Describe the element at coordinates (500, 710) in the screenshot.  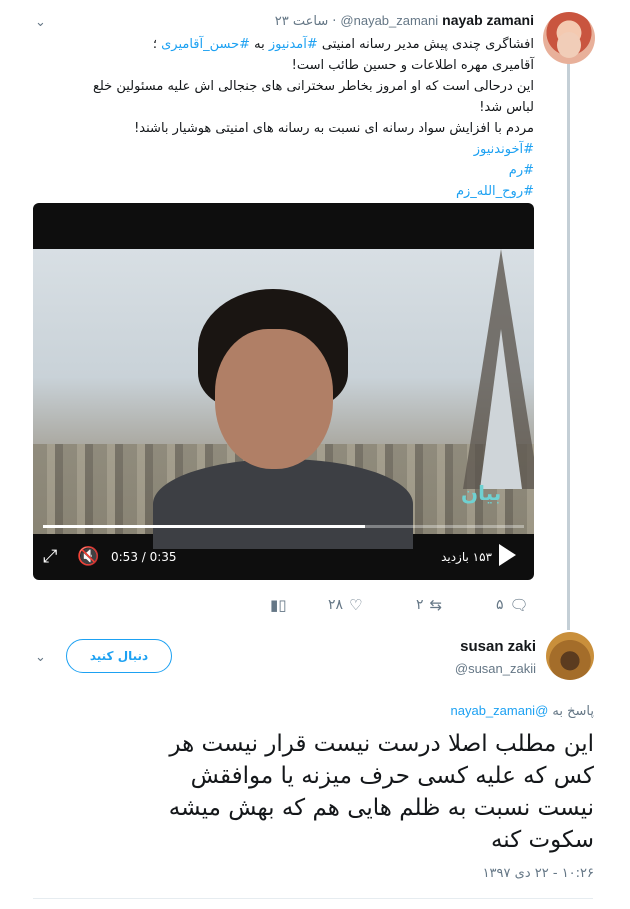
I see `mention-link: @nayab_zamani` at that location.